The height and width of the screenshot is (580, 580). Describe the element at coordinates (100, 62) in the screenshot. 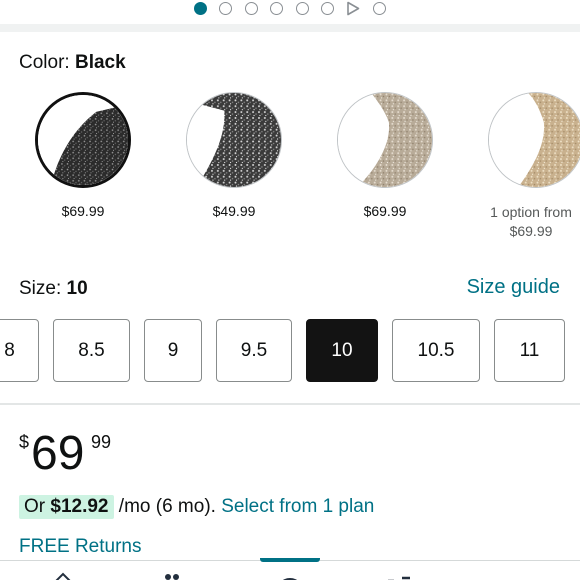

I see `selected-color-name: Black` at that location.